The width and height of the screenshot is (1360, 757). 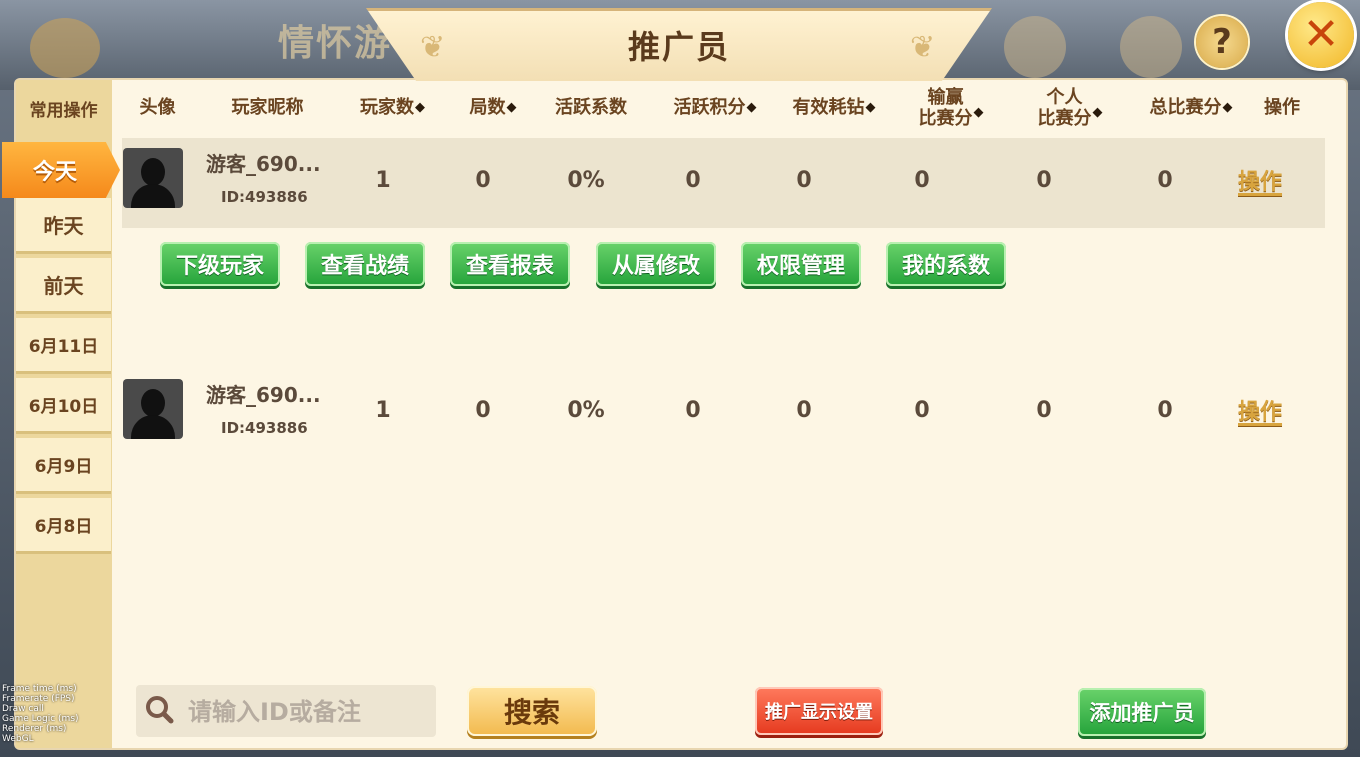 I want to click on header-personal-line2: 比赛分, so click(x=1064, y=118).